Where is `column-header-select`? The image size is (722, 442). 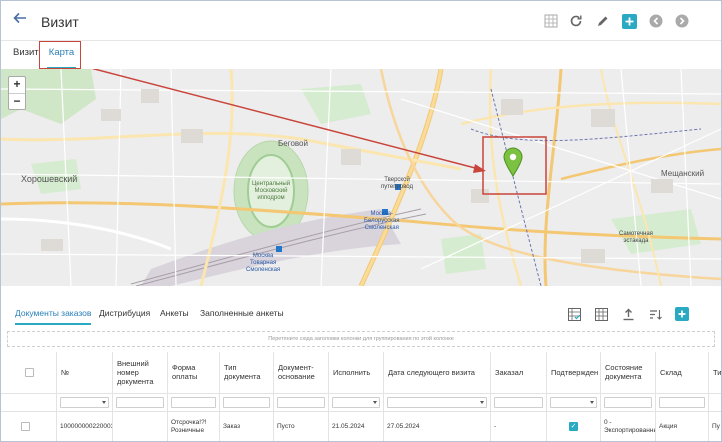 column-header-select is located at coordinates (29, 373).